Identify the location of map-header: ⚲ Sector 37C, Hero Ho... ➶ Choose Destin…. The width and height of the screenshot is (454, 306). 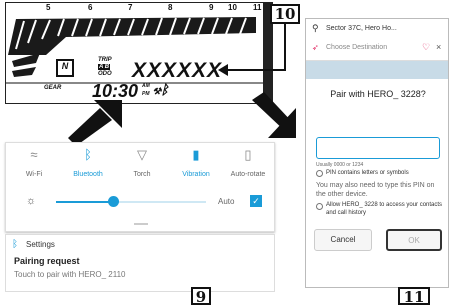
(377, 40).